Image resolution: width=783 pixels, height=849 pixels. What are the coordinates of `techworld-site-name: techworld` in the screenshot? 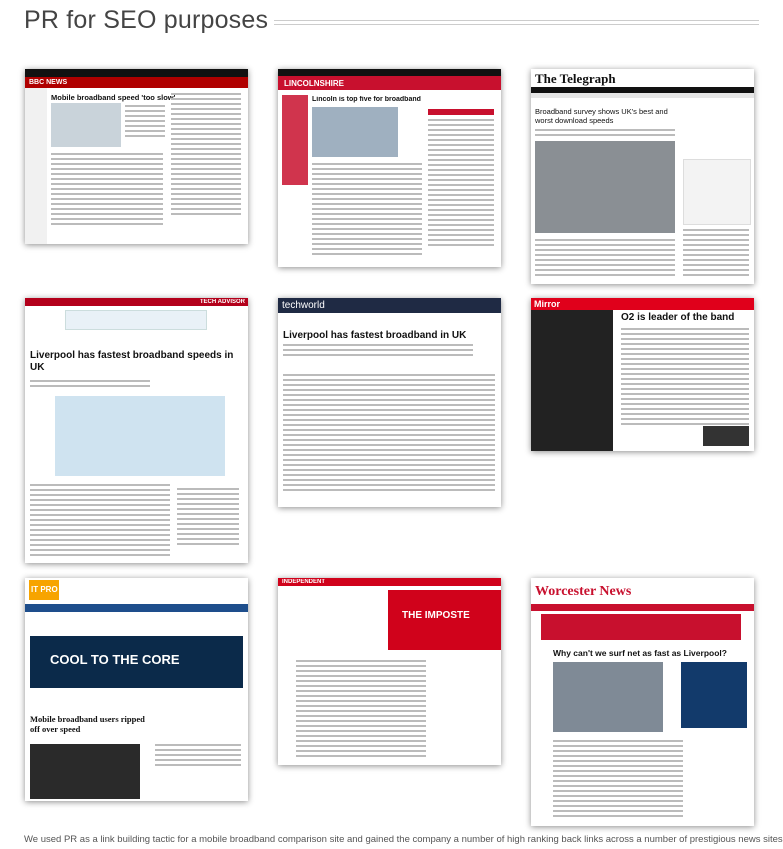 It's located at (303, 305).